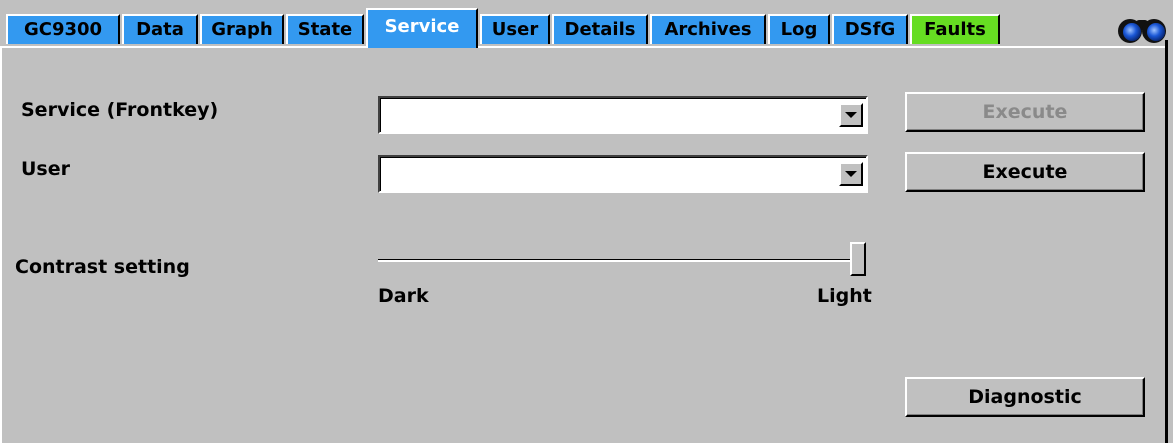 This screenshot has height=443, width=1173. I want to click on contrast-slider, so click(623, 260).